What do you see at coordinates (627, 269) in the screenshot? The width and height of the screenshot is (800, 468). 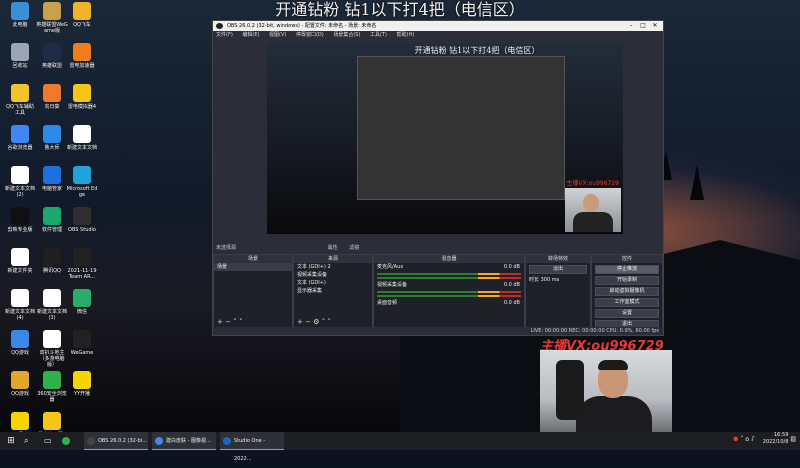 I see `stop-streaming-button: 停止推流` at bounding box center [627, 269].